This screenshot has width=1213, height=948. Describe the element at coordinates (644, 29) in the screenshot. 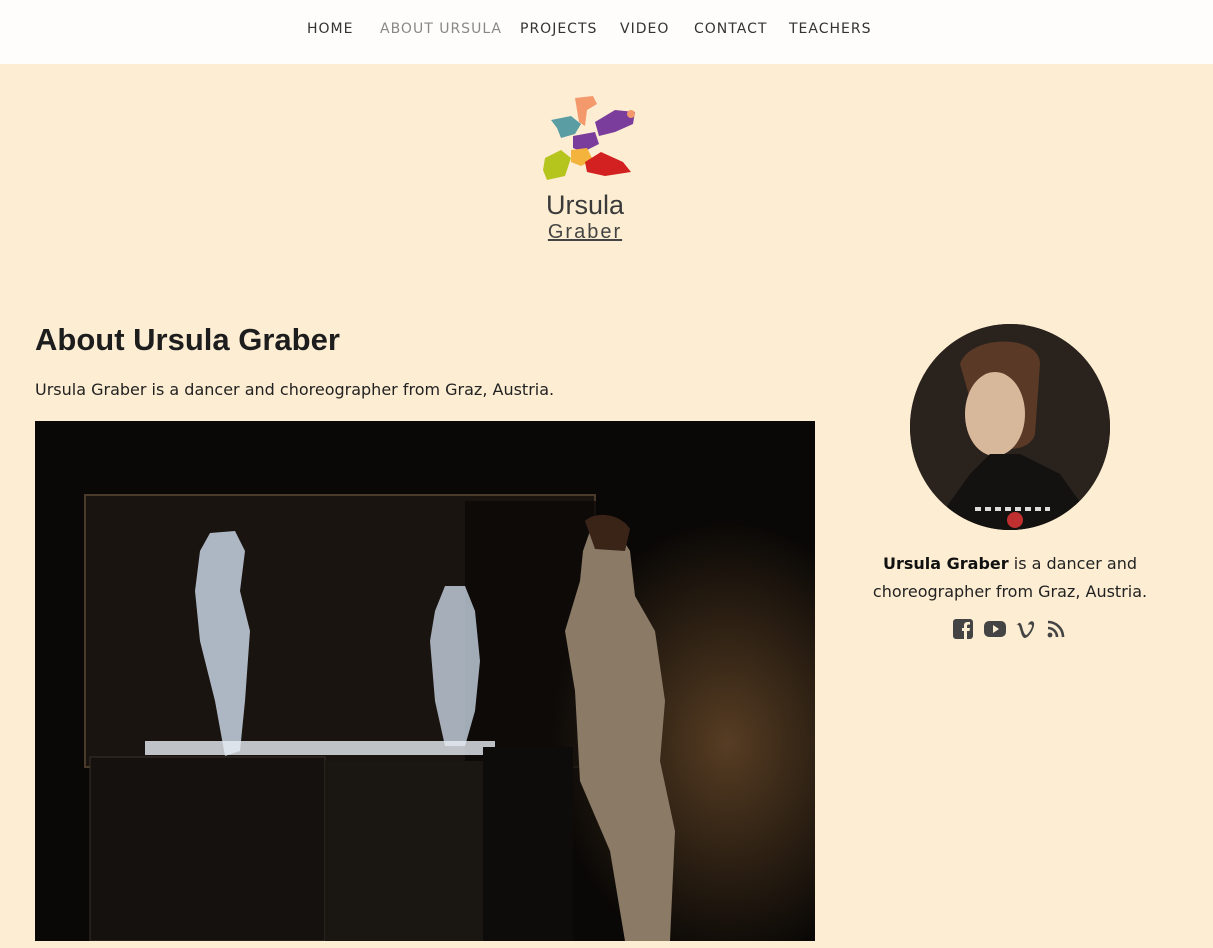

I see `nav-video: VIDEO` at that location.